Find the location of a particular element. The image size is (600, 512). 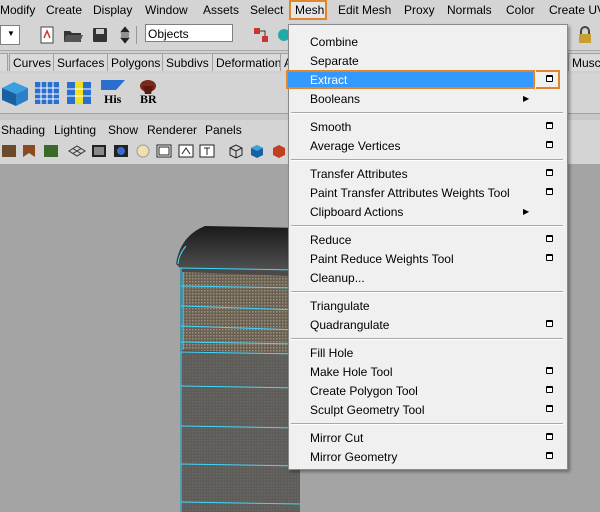

image-plane-icon is located at coordinates (51, 151).